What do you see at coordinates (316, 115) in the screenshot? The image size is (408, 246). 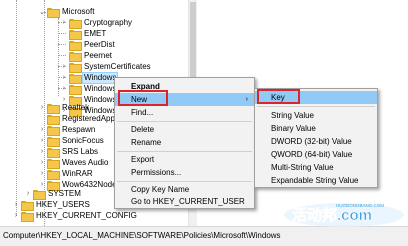 I see `submenu-item-string-value: String Value` at bounding box center [316, 115].